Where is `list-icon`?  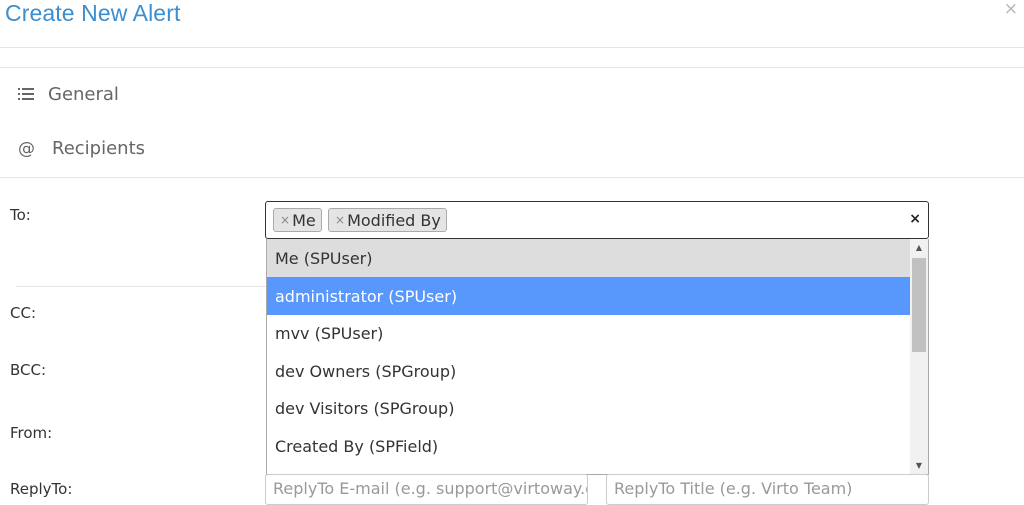 list-icon is located at coordinates (33, 94).